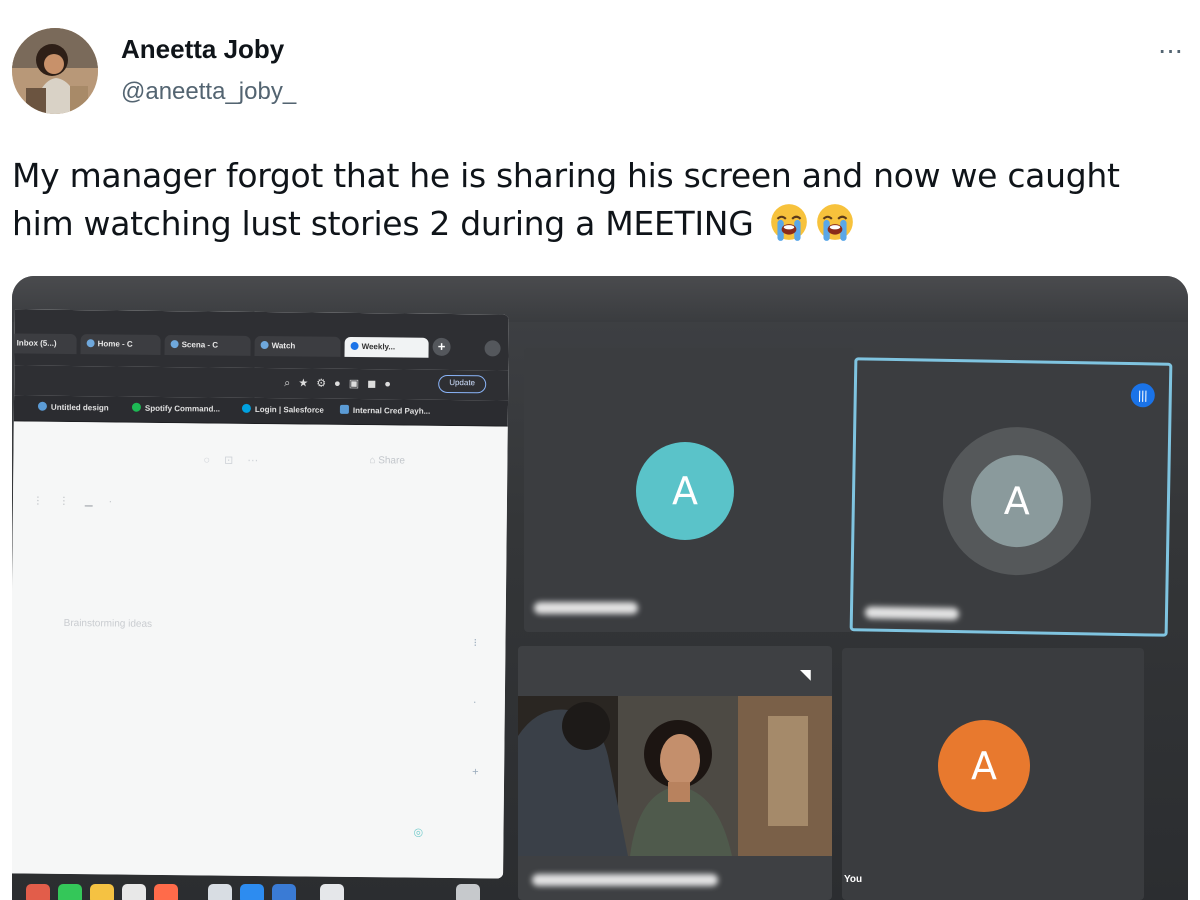 The height and width of the screenshot is (900, 1200). I want to click on video-still, so click(675, 776).